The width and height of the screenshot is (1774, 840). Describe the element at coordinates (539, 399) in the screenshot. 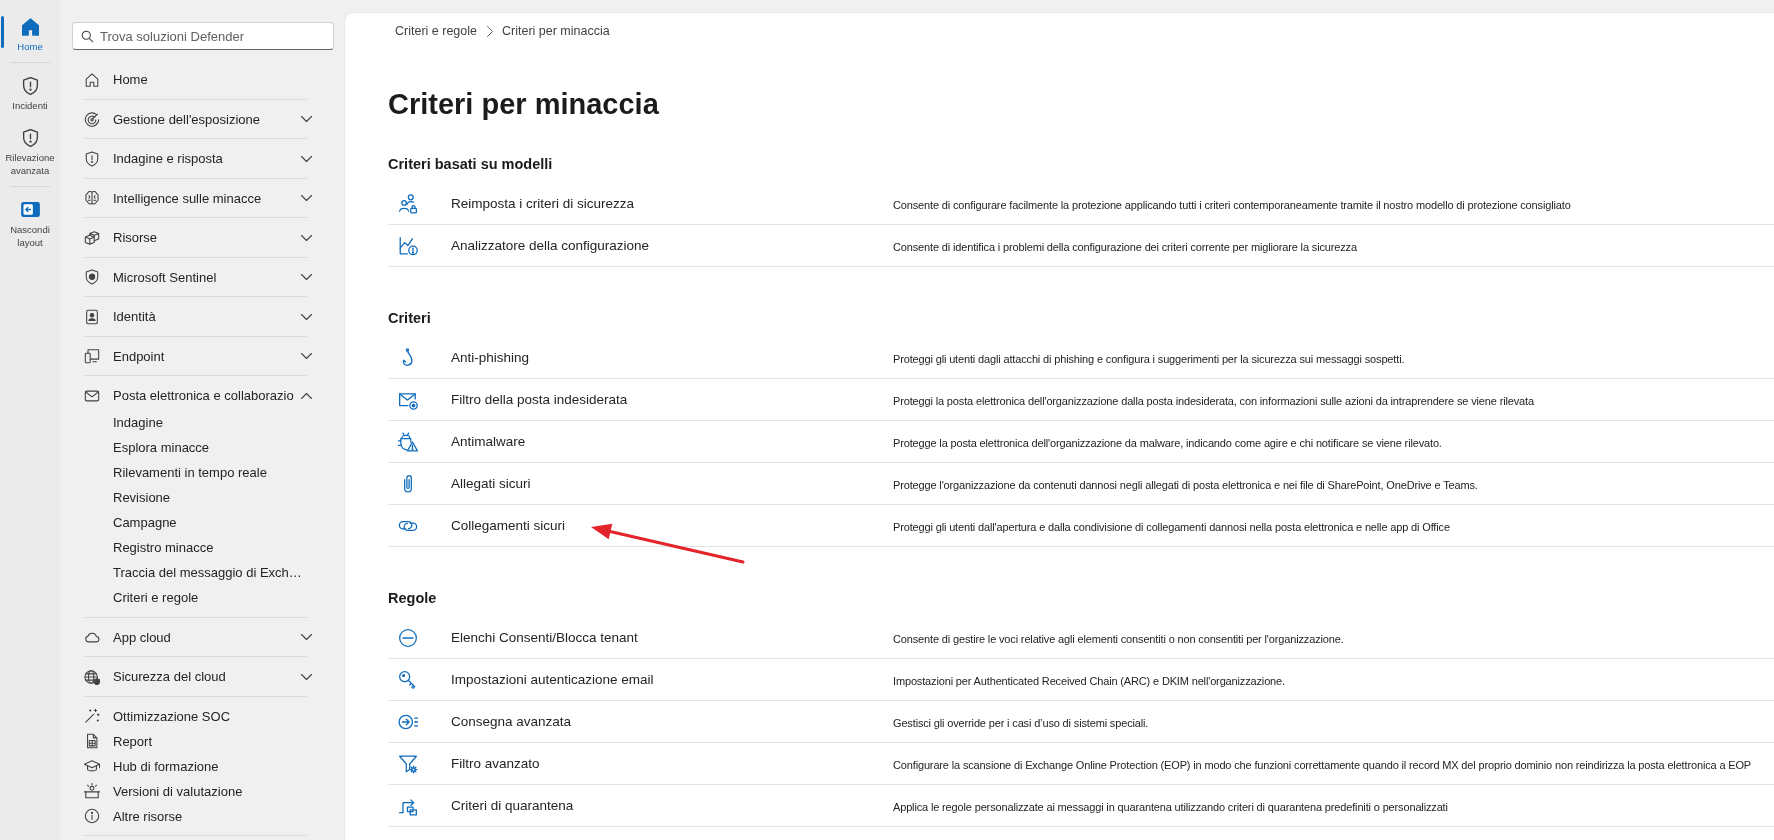

I see `policy-link: Filtro della posta indesiderata` at that location.